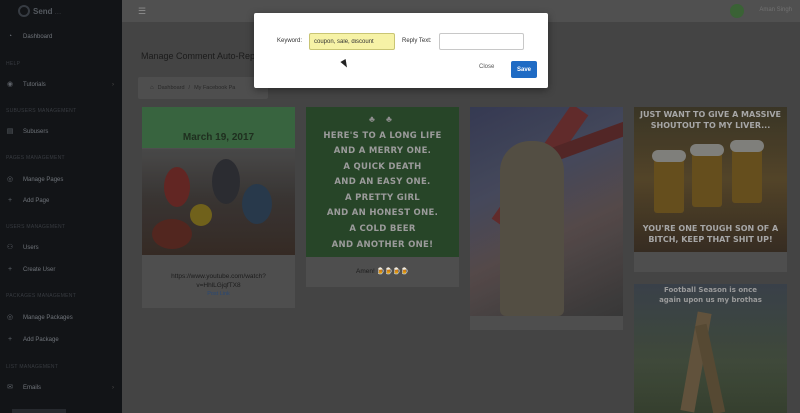 This screenshot has width=800, height=413. What do you see at coordinates (352, 41) in the screenshot?
I see `keyword-input` at bounding box center [352, 41].